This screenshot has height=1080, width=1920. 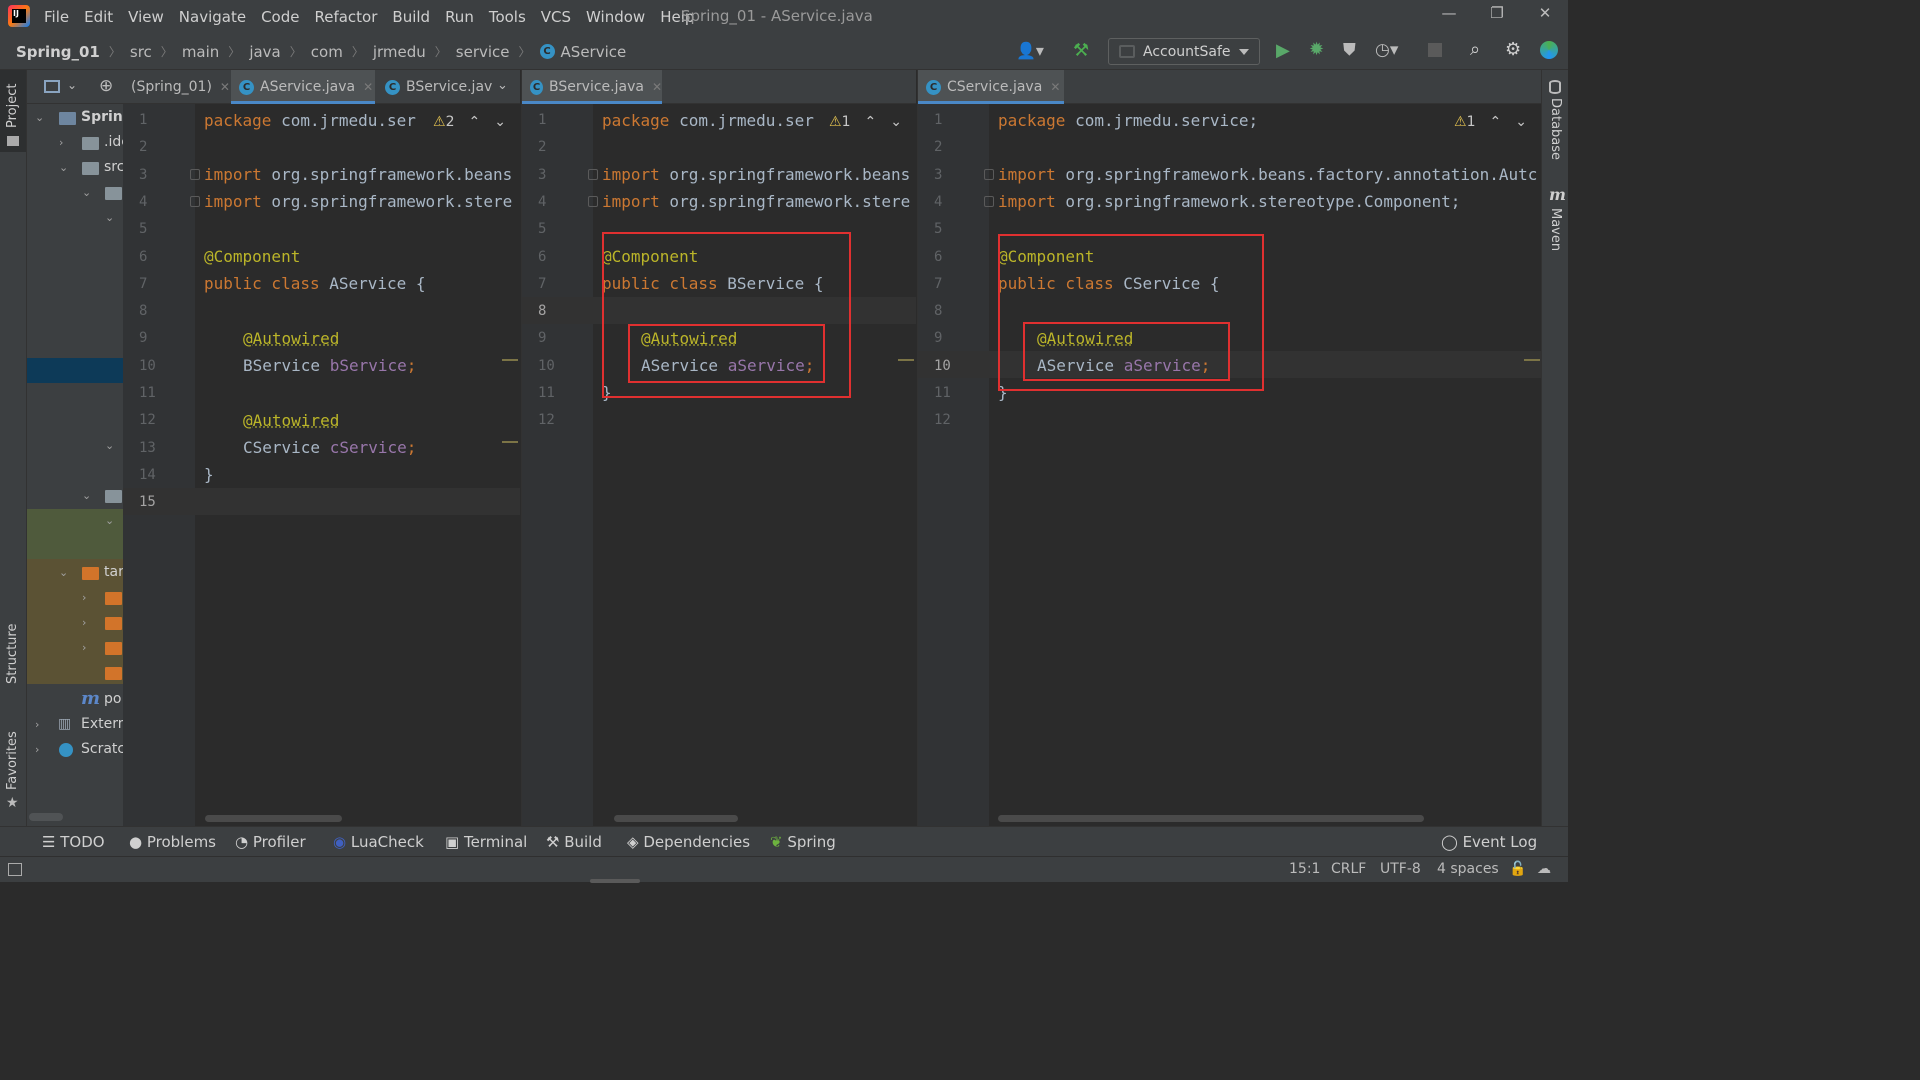 I want to click on tree-item-java: ⌄, so click(x=75, y=218).